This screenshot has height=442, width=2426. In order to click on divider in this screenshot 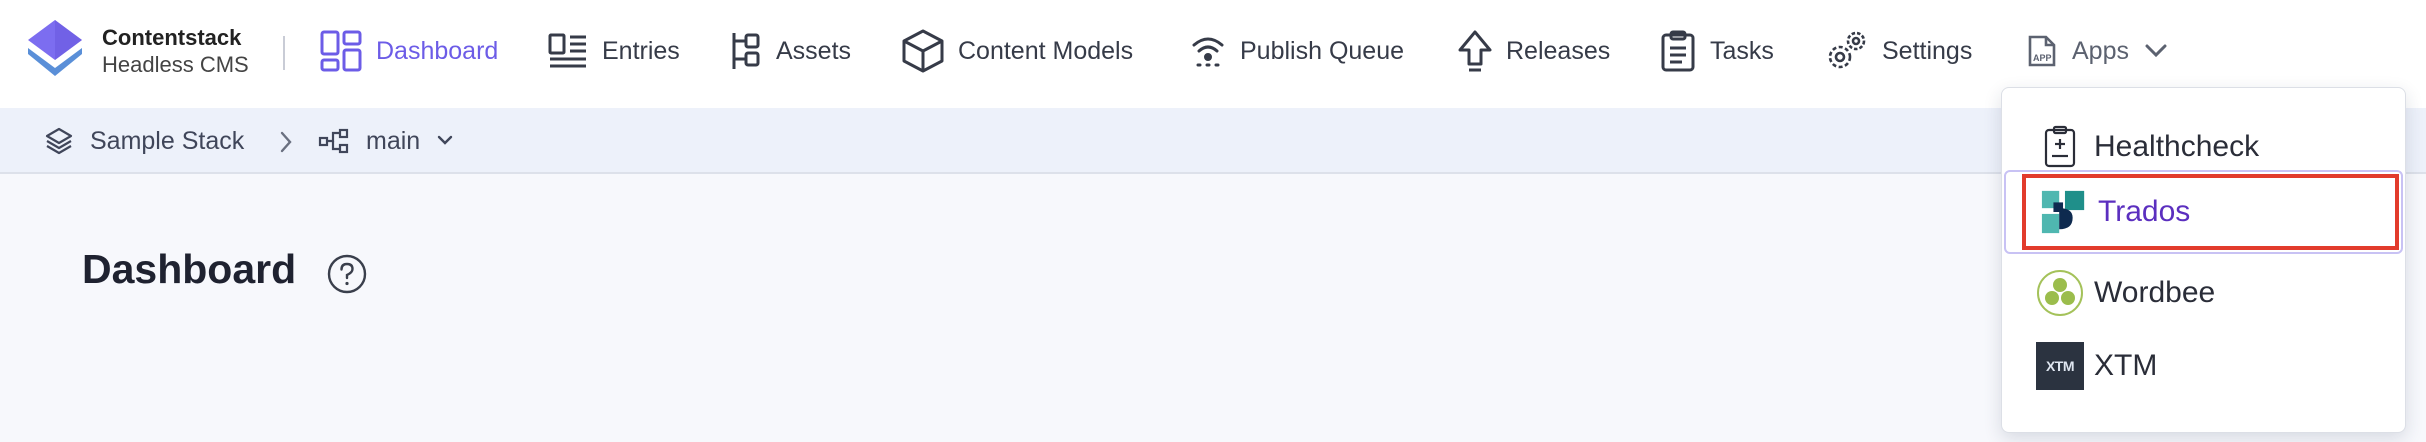, I will do `click(284, 53)`.